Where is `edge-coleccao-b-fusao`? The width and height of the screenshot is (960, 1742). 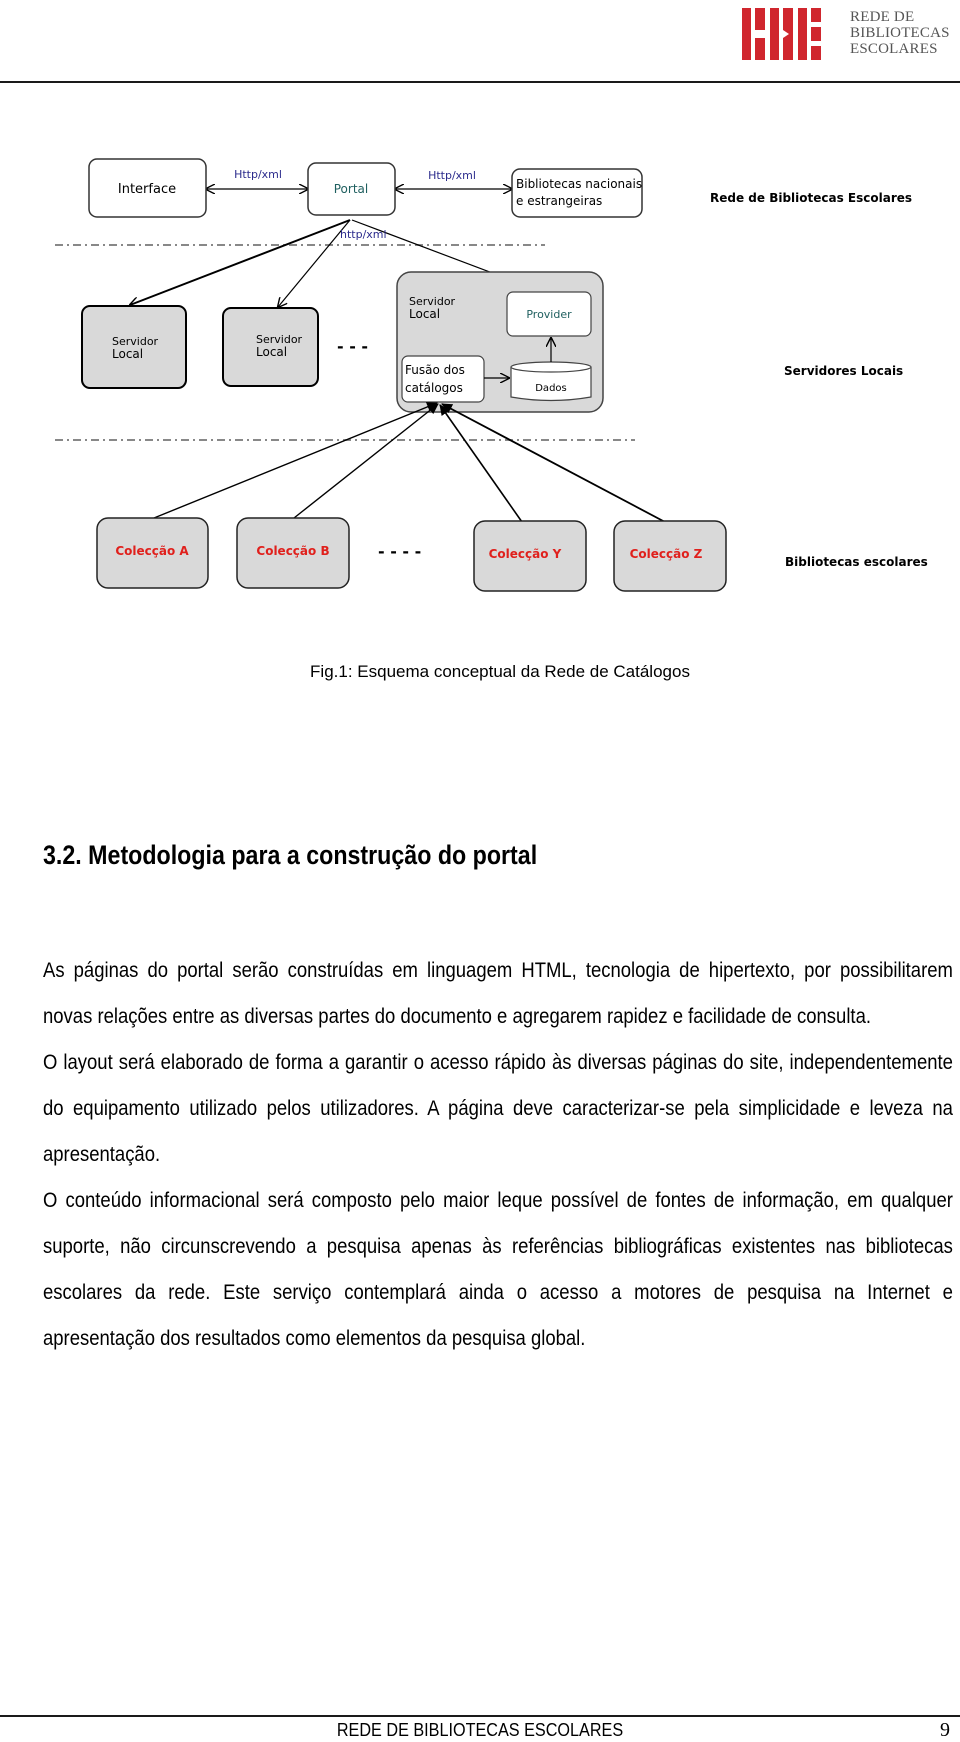
edge-coleccao-b-fusao is located at coordinates (366, 461).